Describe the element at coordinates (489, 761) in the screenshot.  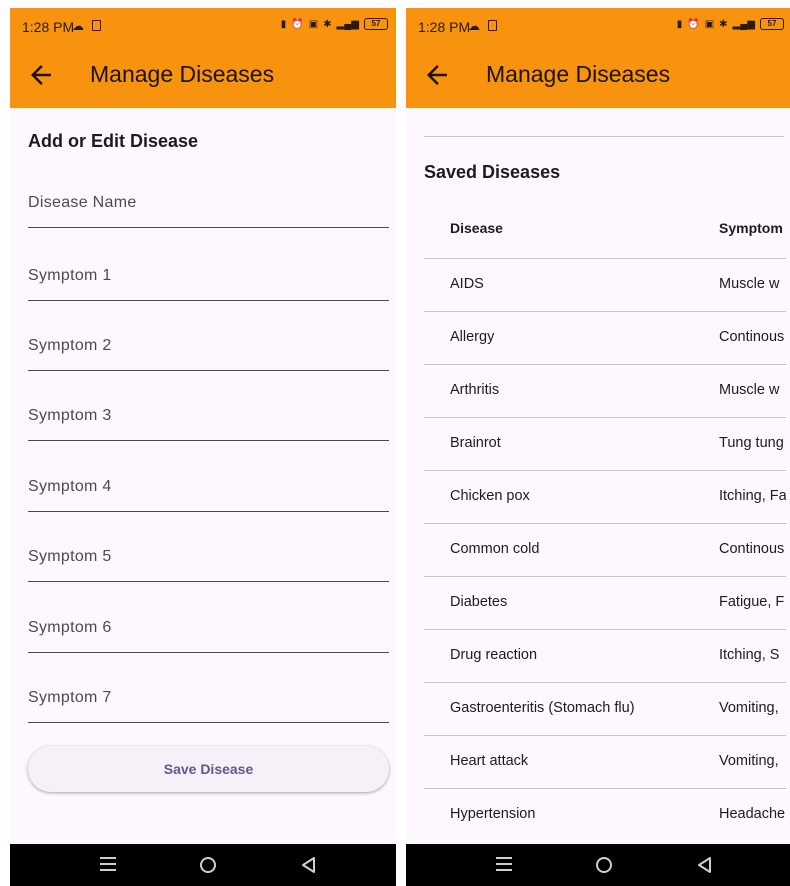
I see `disease-cell: Heart attack` at that location.